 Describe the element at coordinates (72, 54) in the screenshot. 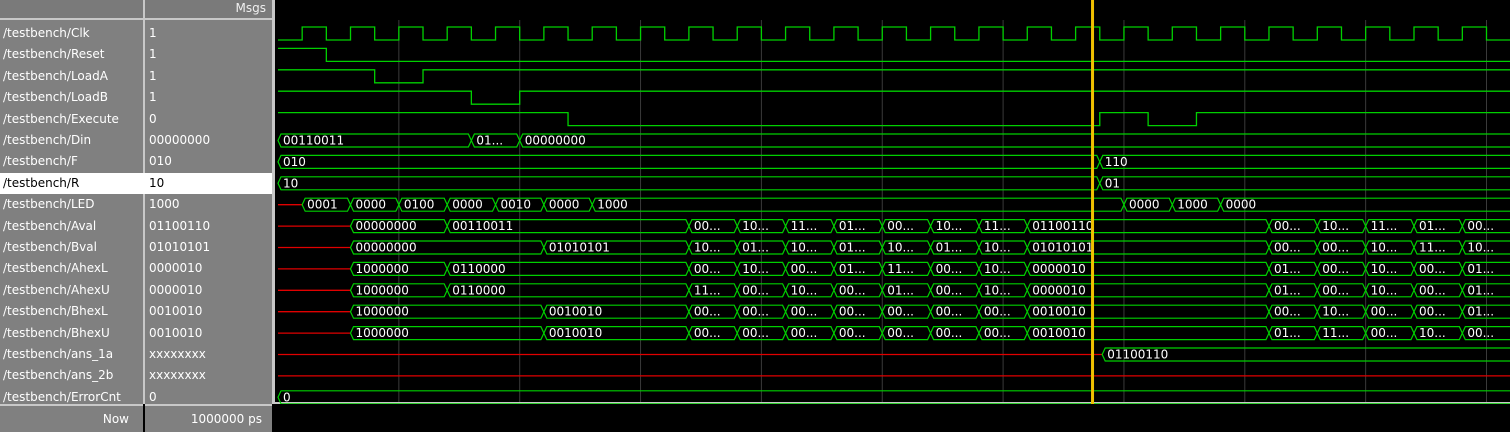

I see `signal-name: /testbench/Reset` at that location.